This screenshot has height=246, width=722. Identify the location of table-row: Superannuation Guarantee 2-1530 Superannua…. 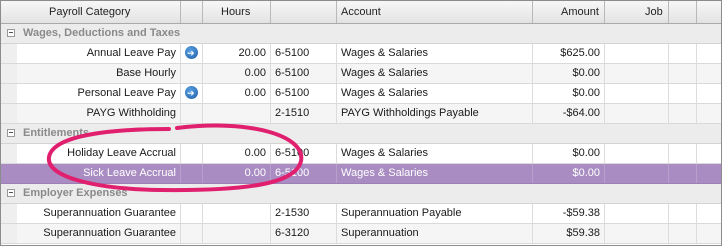
(361, 214).